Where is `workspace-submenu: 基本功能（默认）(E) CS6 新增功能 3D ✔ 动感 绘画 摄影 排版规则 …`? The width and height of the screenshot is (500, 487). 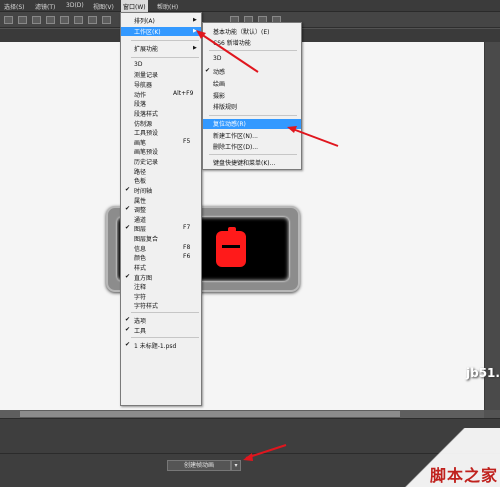
workspace-submenu: 基本功能（默认）(E) CS6 新增功能 3D ✔ 动感 绘画 摄影 排版规则 … is located at coordinates (252, 96).